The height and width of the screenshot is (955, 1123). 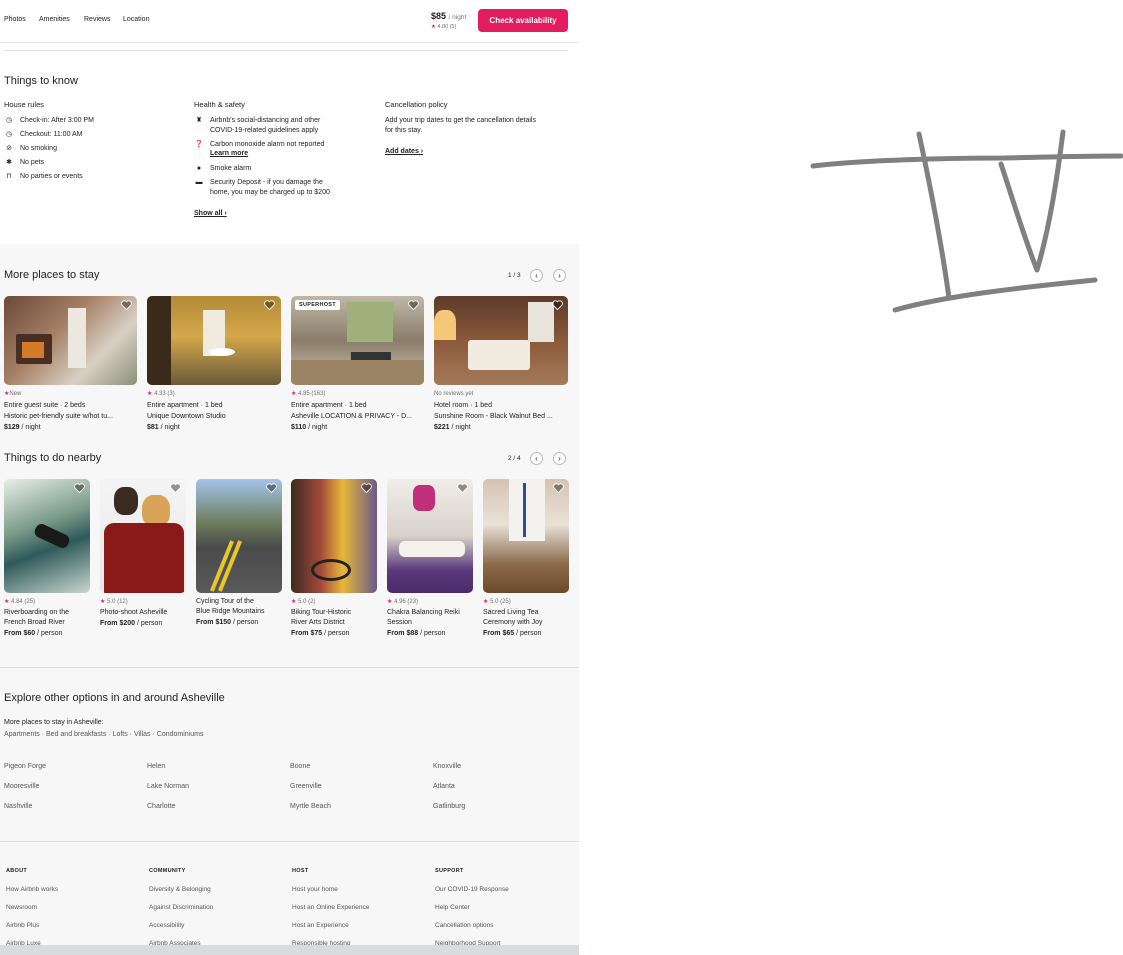 What do you see at coordinates (166, 925) in the screenshot?
I see `footer-link: Accessibility` at bounding box center [166, 925].